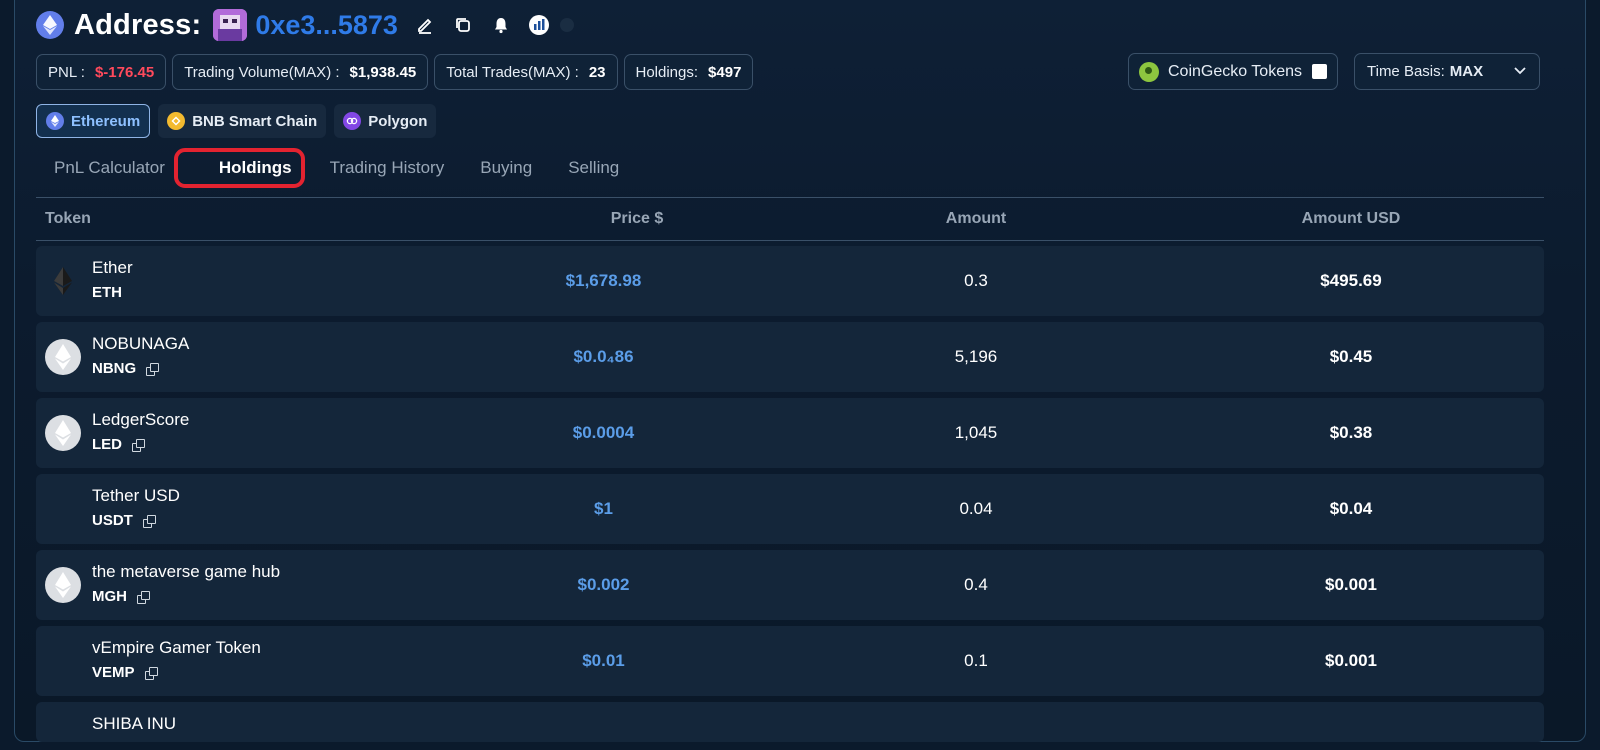  Describe the element at coordinates (352, 121) in the screenshot. I see `polygon-icon` at that location.